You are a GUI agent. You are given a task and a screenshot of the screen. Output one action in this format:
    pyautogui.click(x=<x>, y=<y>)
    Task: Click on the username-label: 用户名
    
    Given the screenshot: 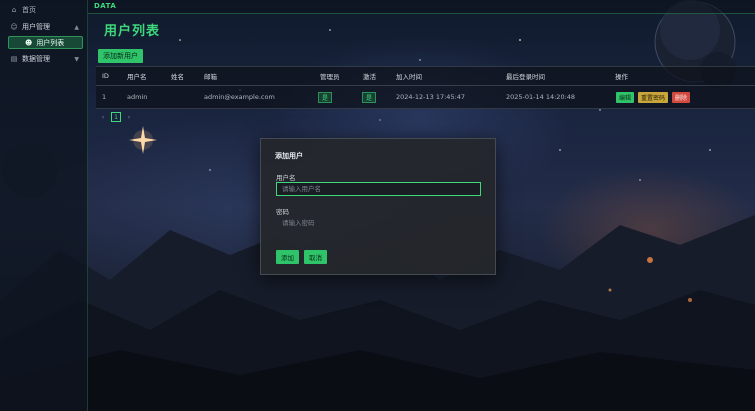 What is the action you would take?
    pyautogui.click(x=286, y=178)
    